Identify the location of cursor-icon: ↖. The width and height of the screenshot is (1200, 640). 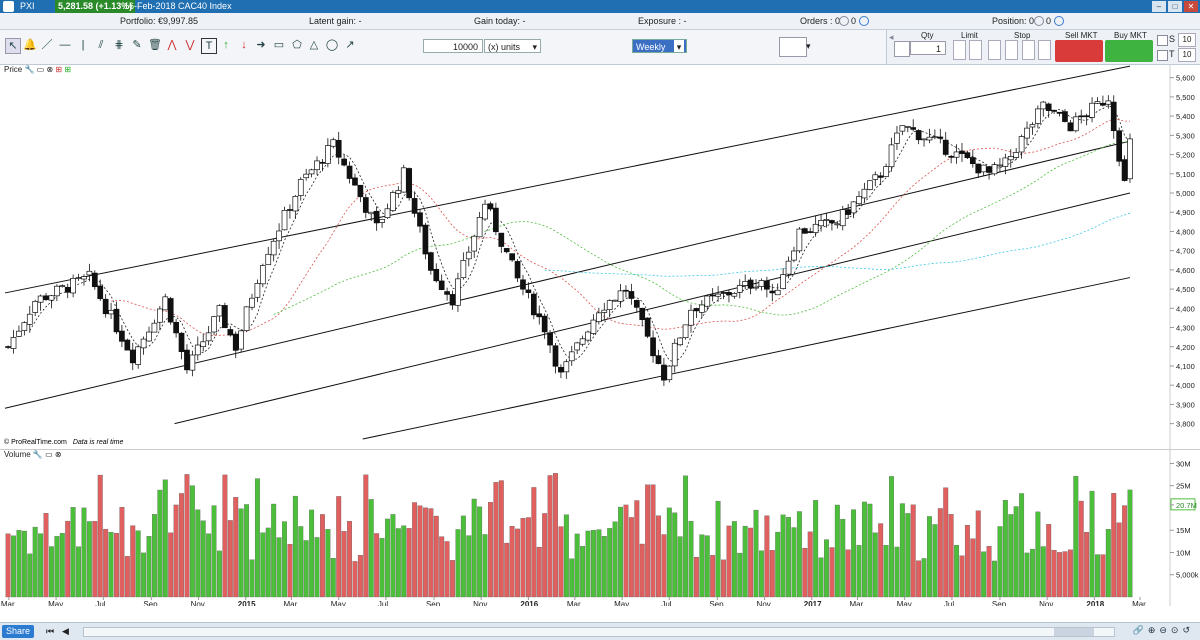
(13, 46).